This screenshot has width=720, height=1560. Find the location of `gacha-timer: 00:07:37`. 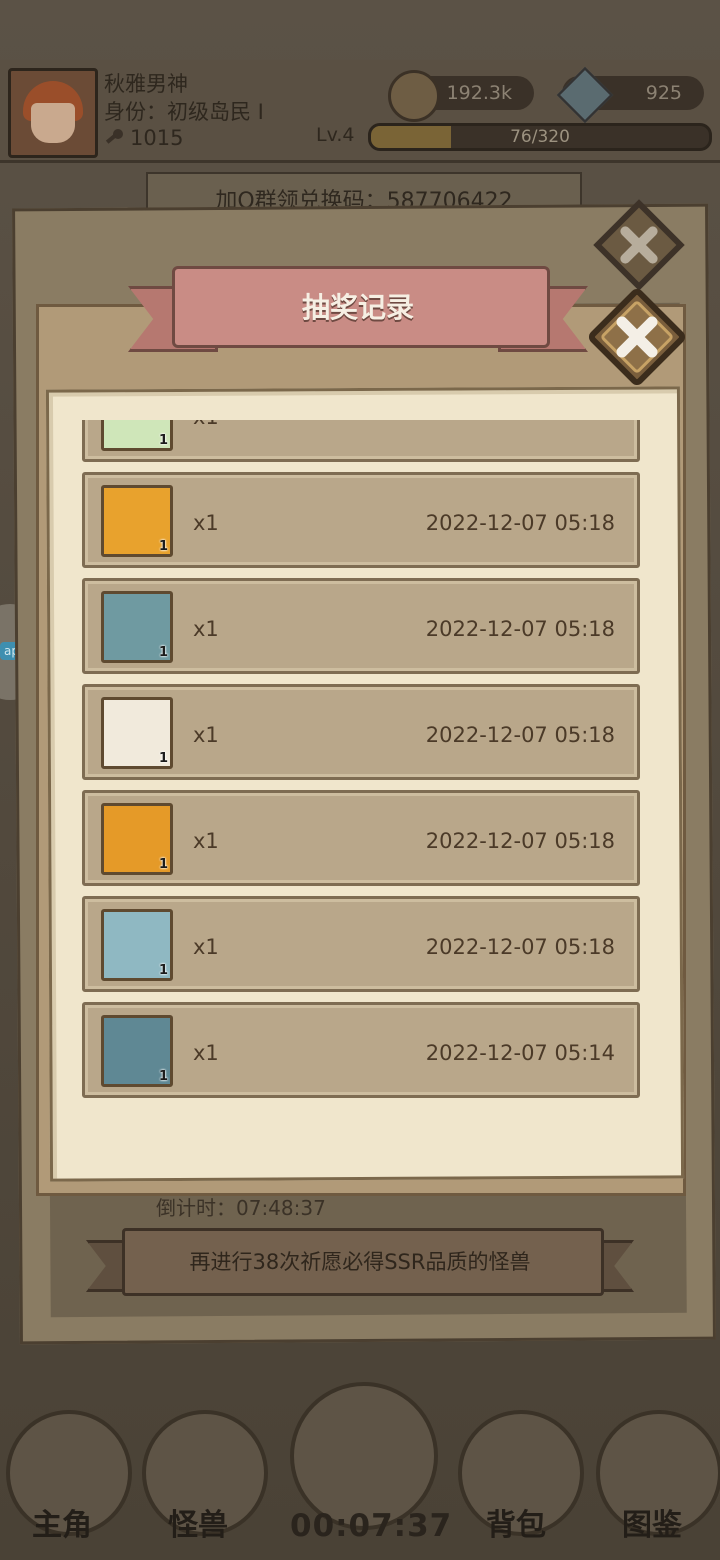

gacha-timer: 00:07:37 is located at coordinates (371, 1526).